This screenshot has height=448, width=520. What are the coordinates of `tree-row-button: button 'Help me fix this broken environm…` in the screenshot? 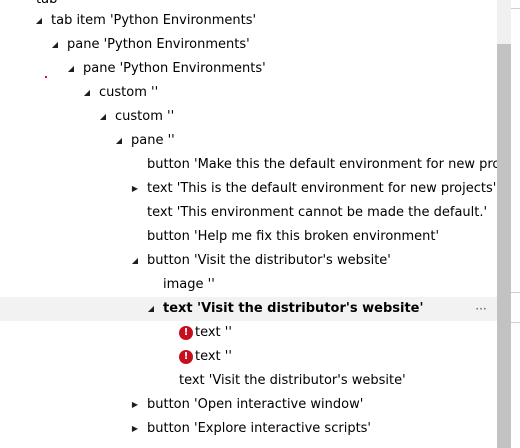 It's located at (248, 237).